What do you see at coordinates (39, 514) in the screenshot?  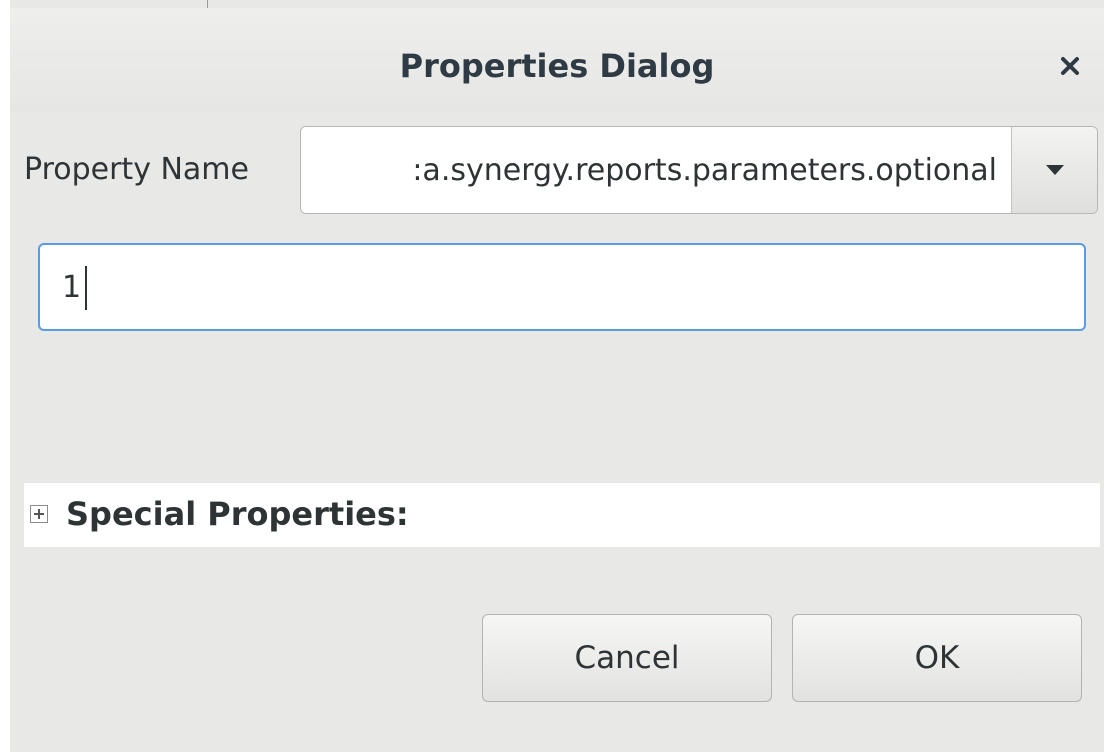 I see `plus-box-icon` at bounding box center [39, 514].